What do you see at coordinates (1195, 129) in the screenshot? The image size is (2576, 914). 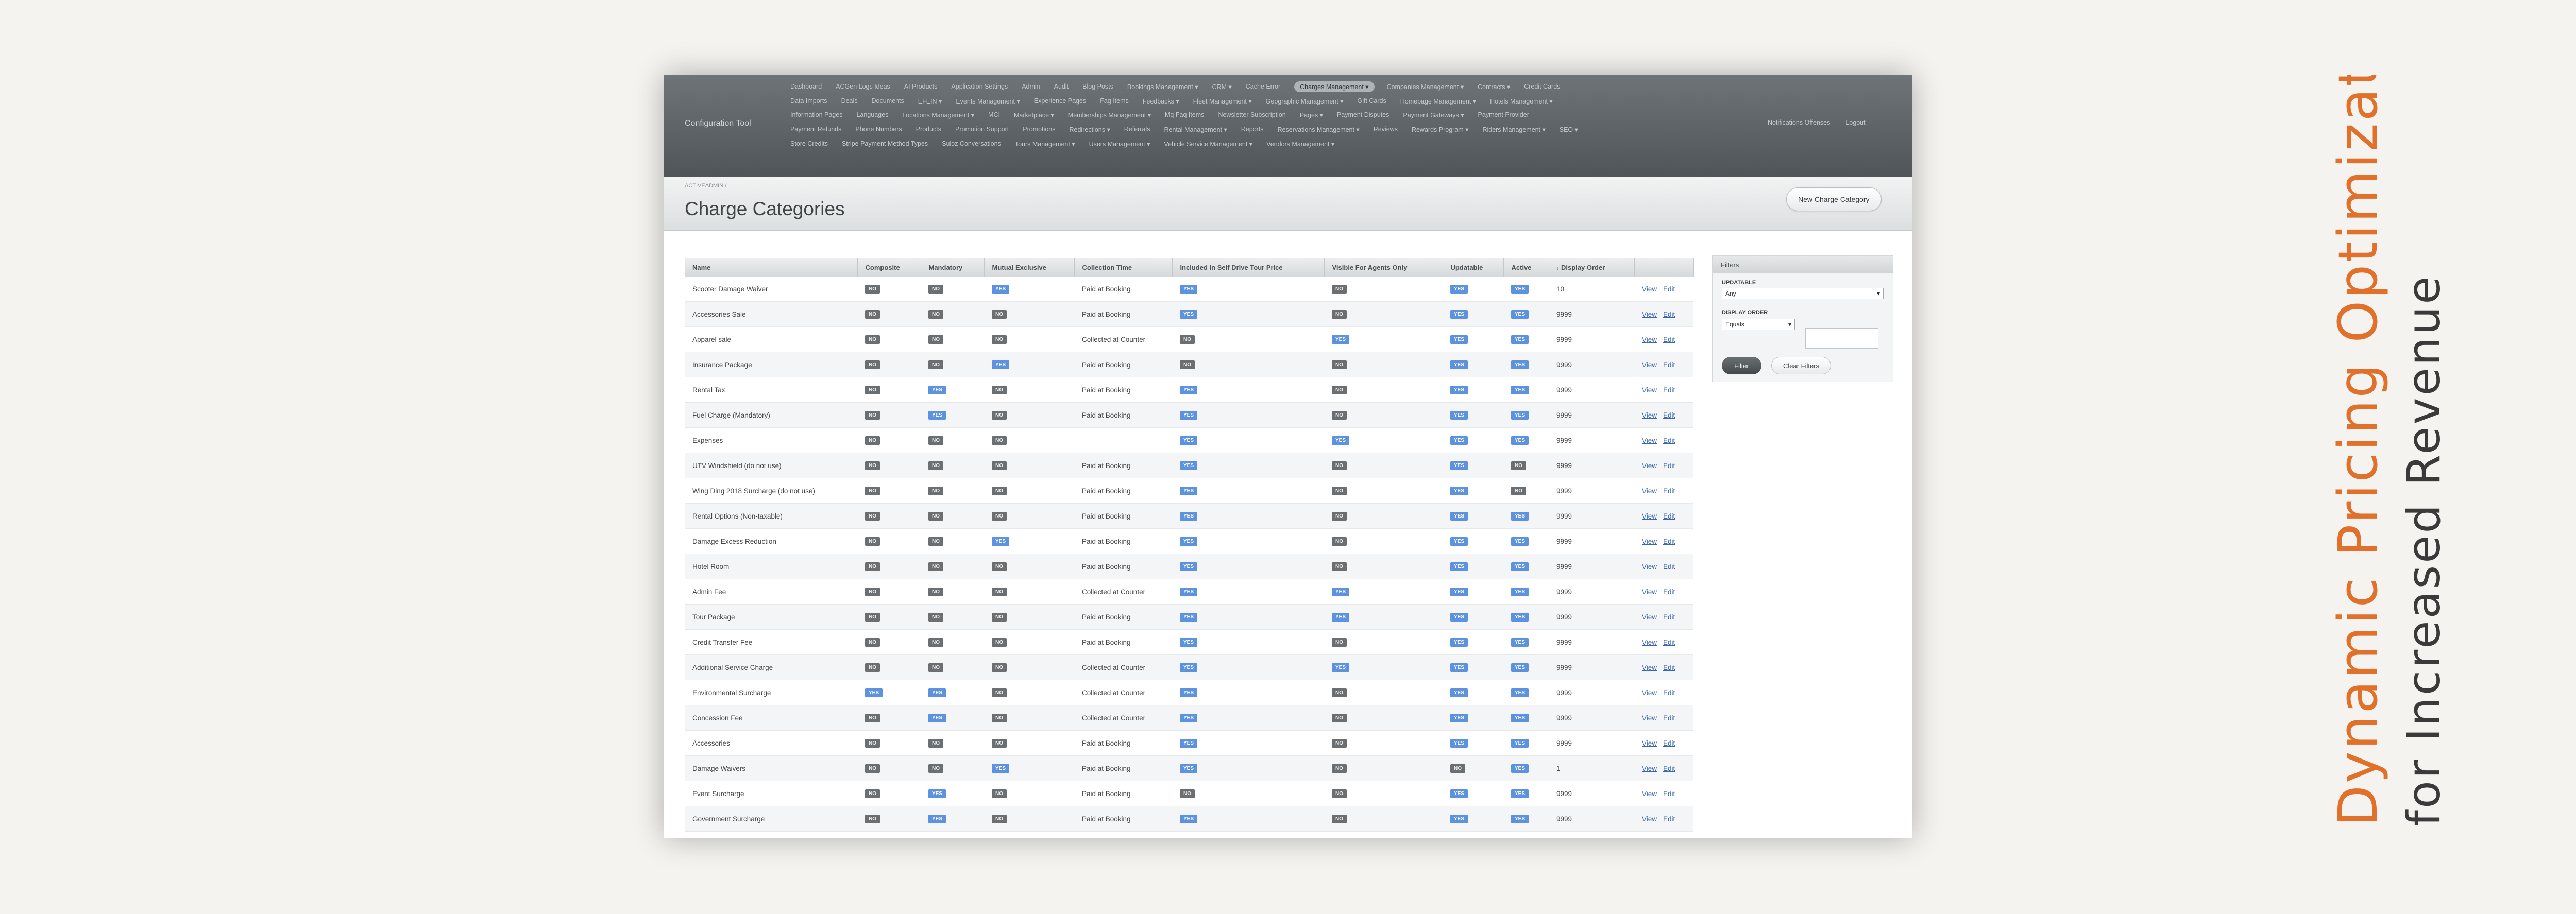 I see `nav-item-rental-management: Rental Management ▾` at bounding box center [1195, 129].